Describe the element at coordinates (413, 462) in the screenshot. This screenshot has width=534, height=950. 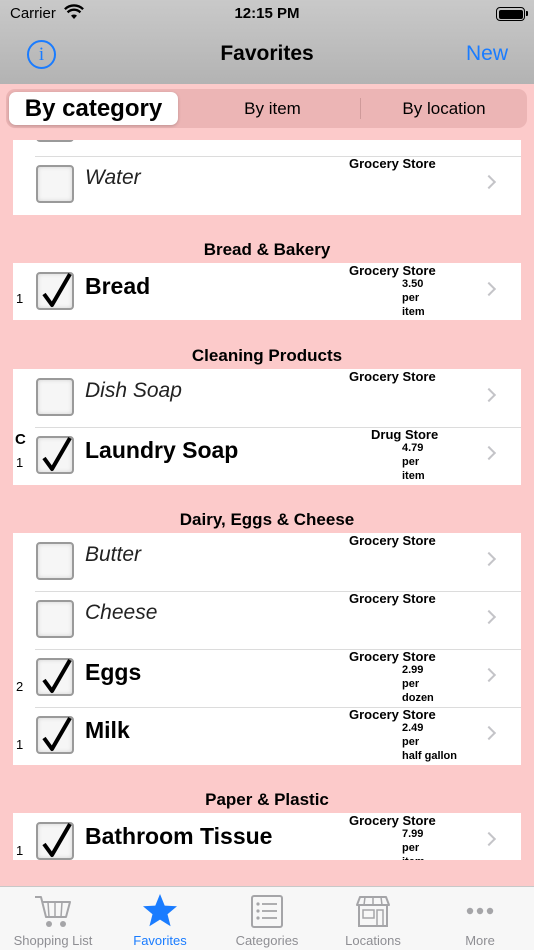
I see `price-info: 4.79 per item` at that location.